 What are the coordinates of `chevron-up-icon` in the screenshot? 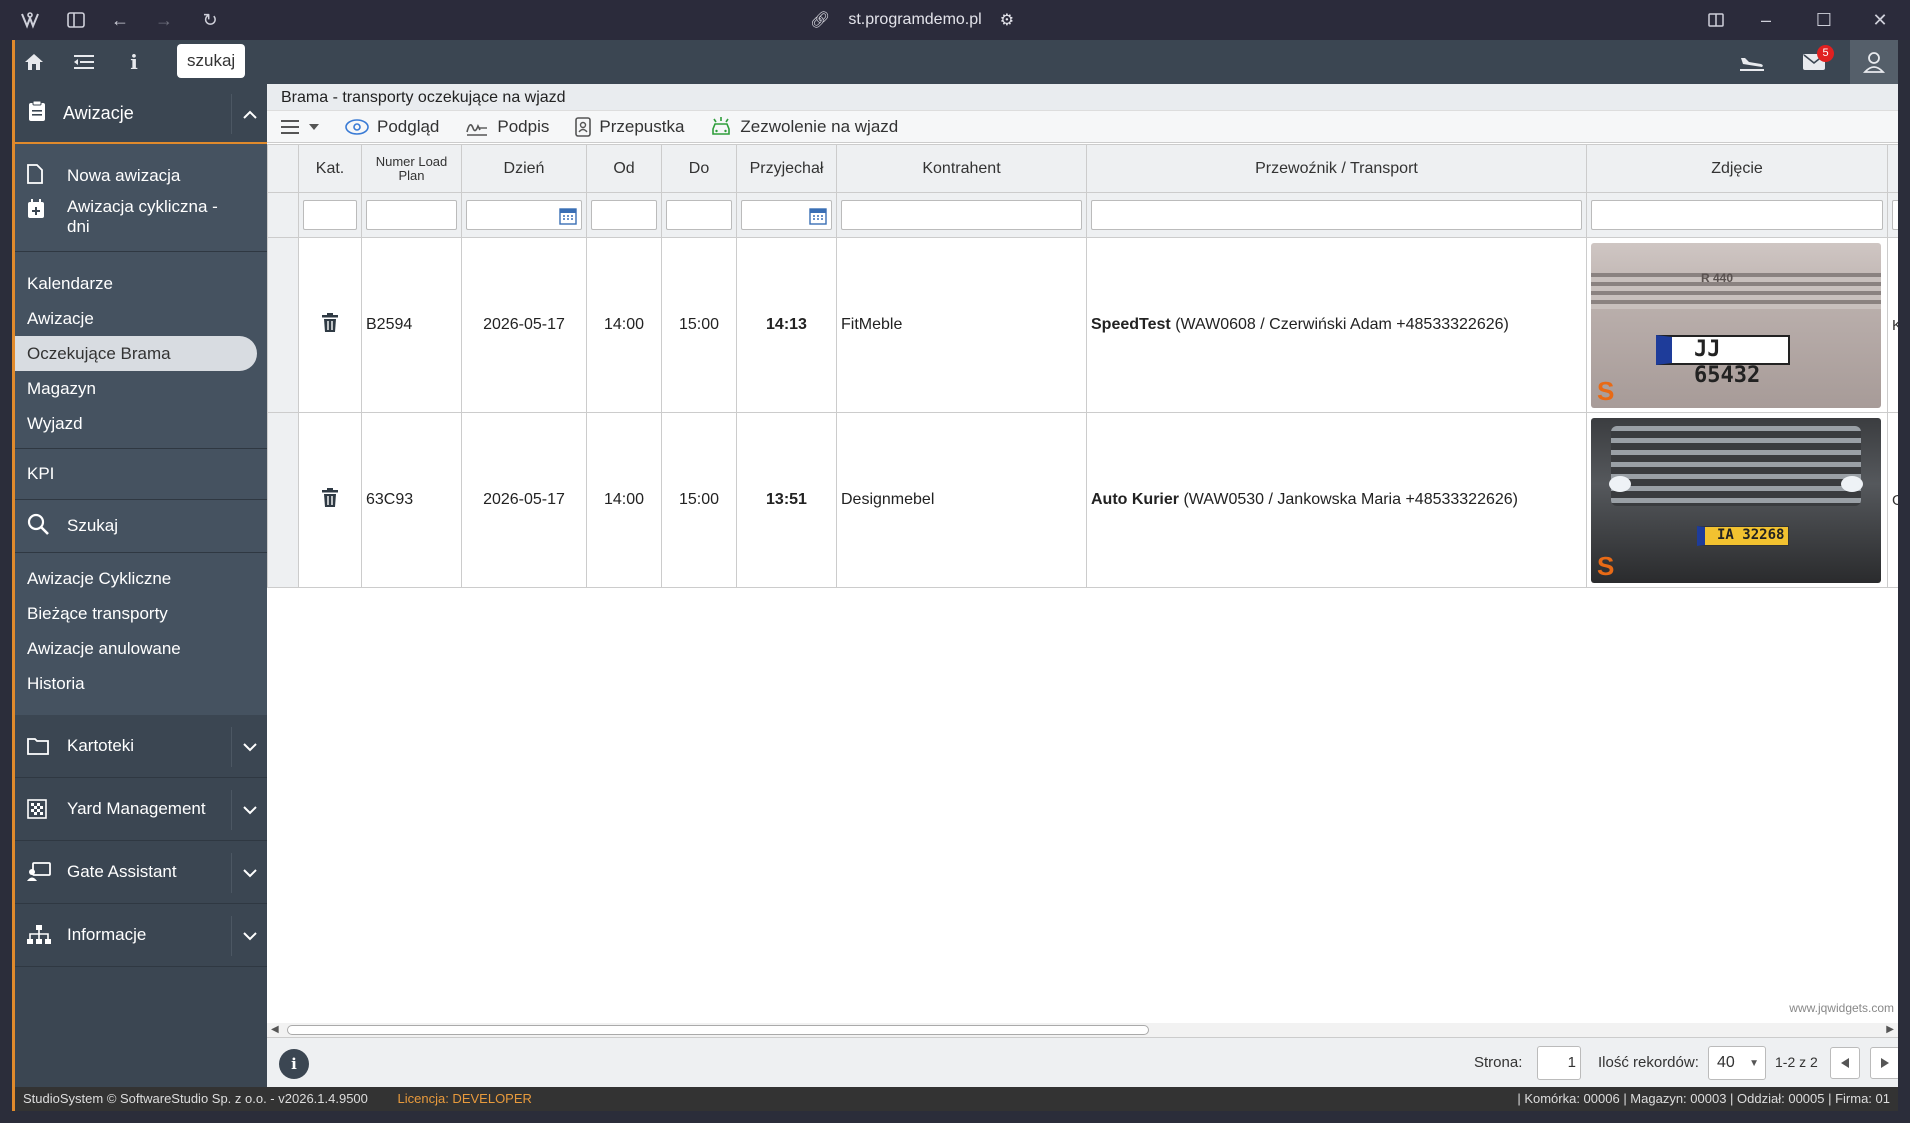 It's located at (249, 114).